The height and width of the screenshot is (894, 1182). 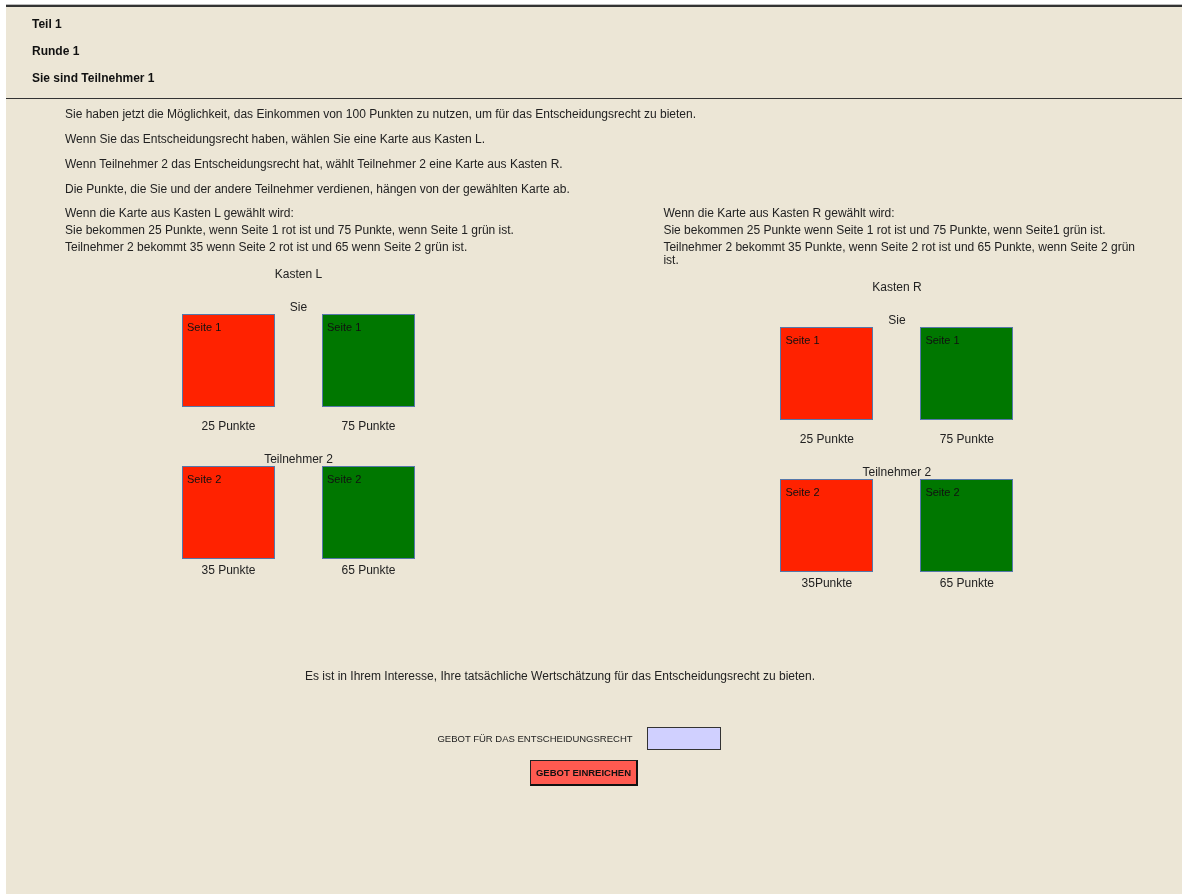 I want to click on box-title: Kasten R, so click(x=897, y=287).